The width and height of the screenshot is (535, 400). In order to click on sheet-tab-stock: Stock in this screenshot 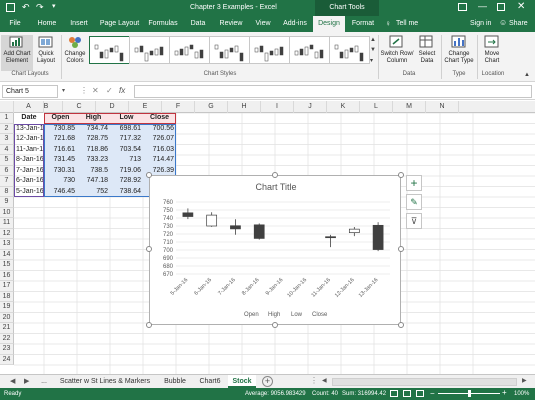, I will do `click(242, 381)`.